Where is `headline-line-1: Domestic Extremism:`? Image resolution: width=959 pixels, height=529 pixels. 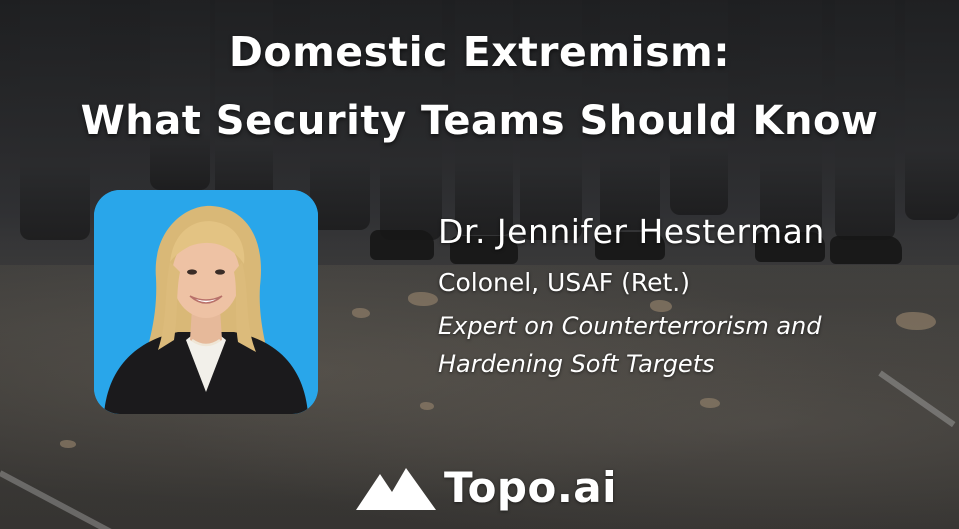
headline-line-1: Domestic Extremism: is located at coordinates (479, 52).